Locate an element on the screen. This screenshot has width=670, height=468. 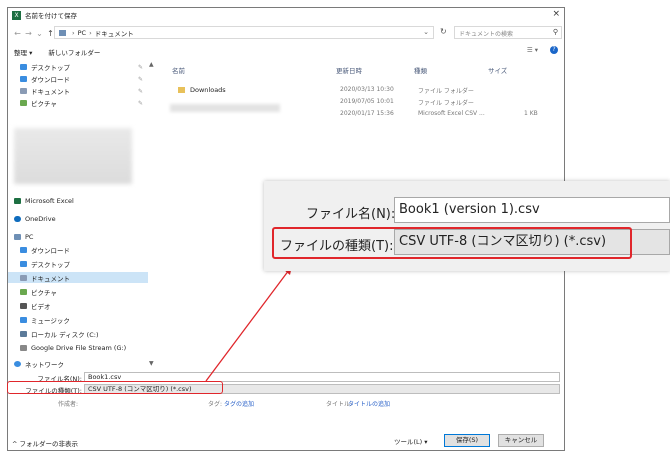
zoom-filename-input: Book1 (version 1).csv is located at coordinates (532, 210).